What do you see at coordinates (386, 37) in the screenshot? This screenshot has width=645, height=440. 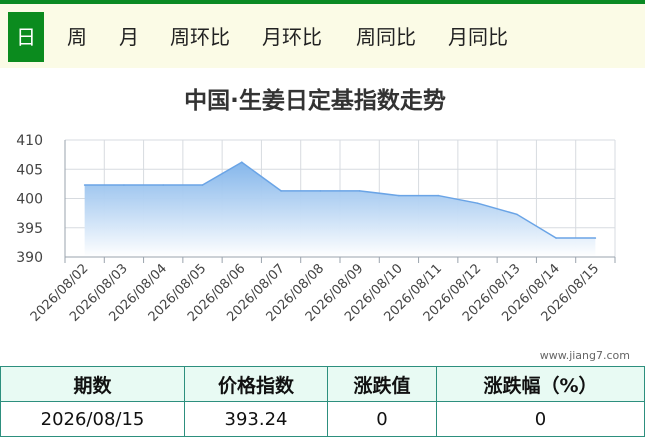 I see `tab-week-year-over-year: 周同比` at bounding box center [386, 37].